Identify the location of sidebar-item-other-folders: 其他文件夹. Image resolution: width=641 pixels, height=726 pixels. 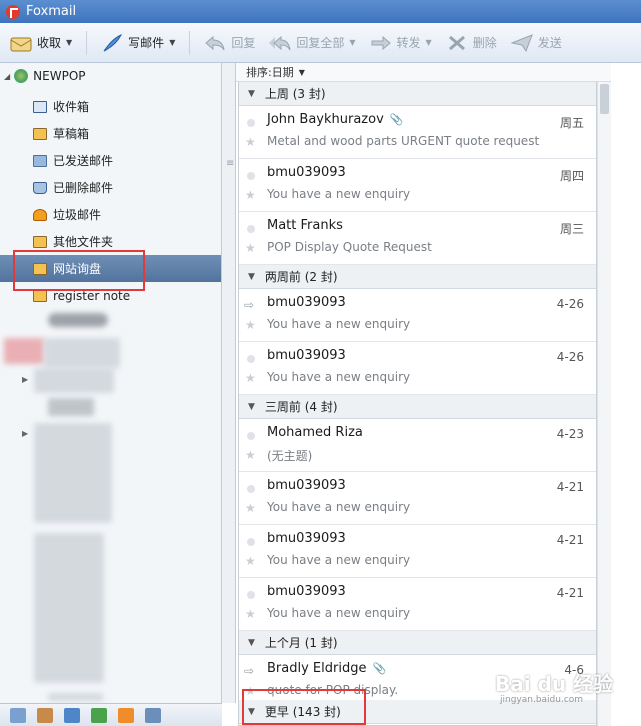
(110, 241).